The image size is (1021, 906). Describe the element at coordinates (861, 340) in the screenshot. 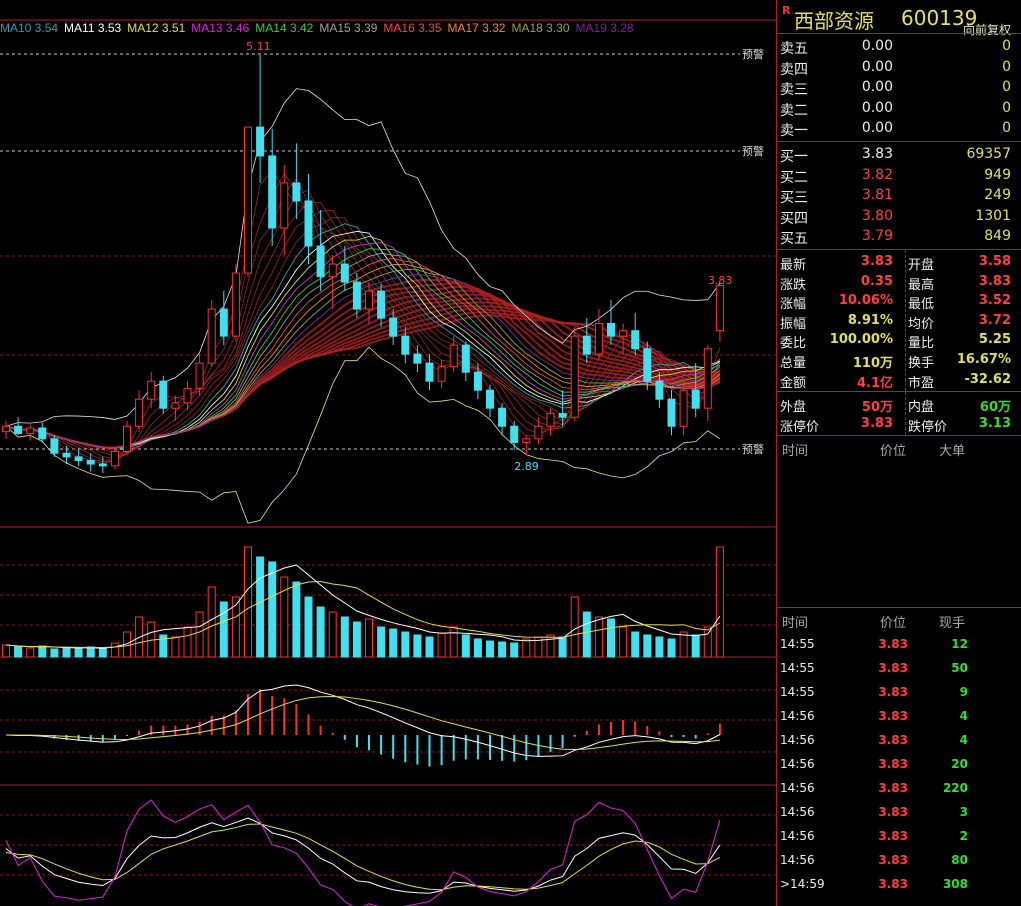

I see `stat-value: 100.00%` at that location.